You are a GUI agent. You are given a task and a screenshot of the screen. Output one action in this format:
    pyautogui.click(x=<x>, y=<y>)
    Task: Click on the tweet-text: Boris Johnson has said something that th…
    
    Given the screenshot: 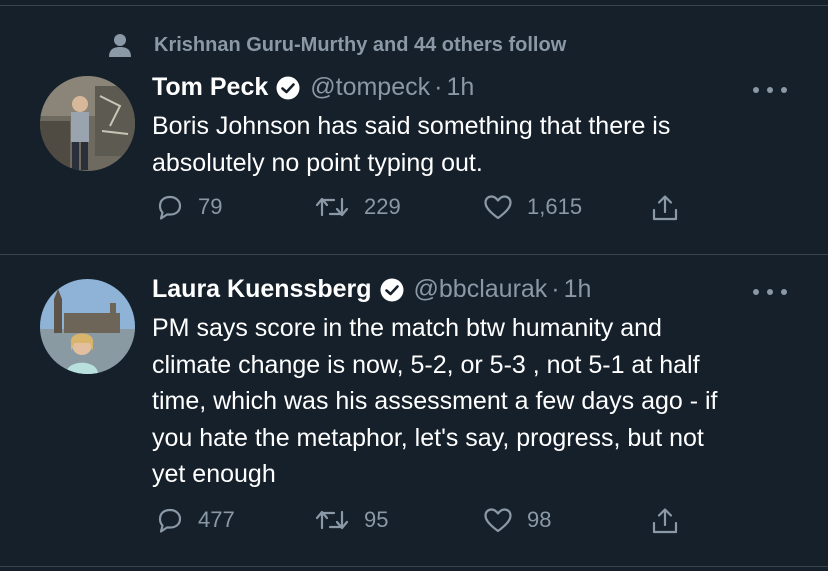 What is the action you would take?
    pyautogui.click(x=411, y=144)
    